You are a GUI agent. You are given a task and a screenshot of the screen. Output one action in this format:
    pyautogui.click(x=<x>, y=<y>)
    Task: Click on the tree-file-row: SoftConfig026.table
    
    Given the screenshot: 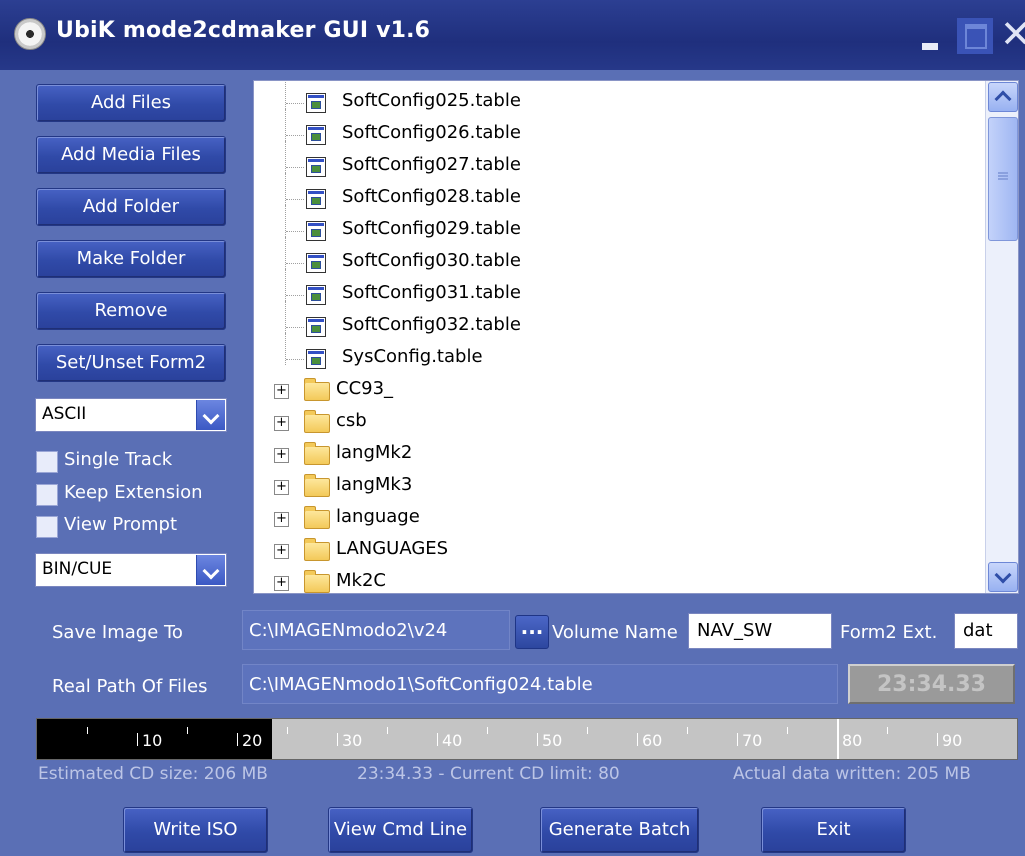 What is the action you would take?
    pyautogui.click(x=619, y=130)
    